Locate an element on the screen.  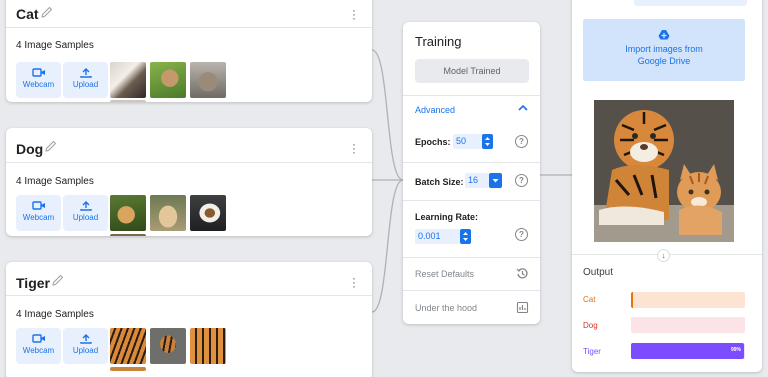
confidence-bar-cat is located at coordinates (688, 300).